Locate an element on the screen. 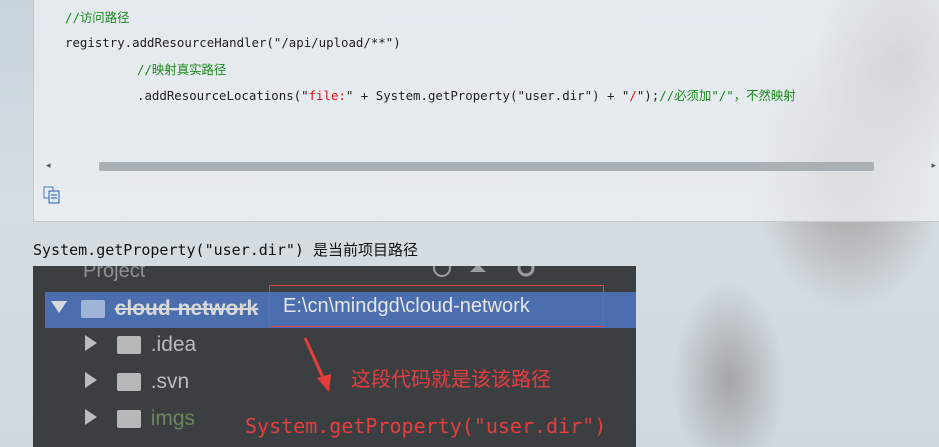 This screenshot has width=939, height=447. code-part: "); is located at coordinates (648, 95).